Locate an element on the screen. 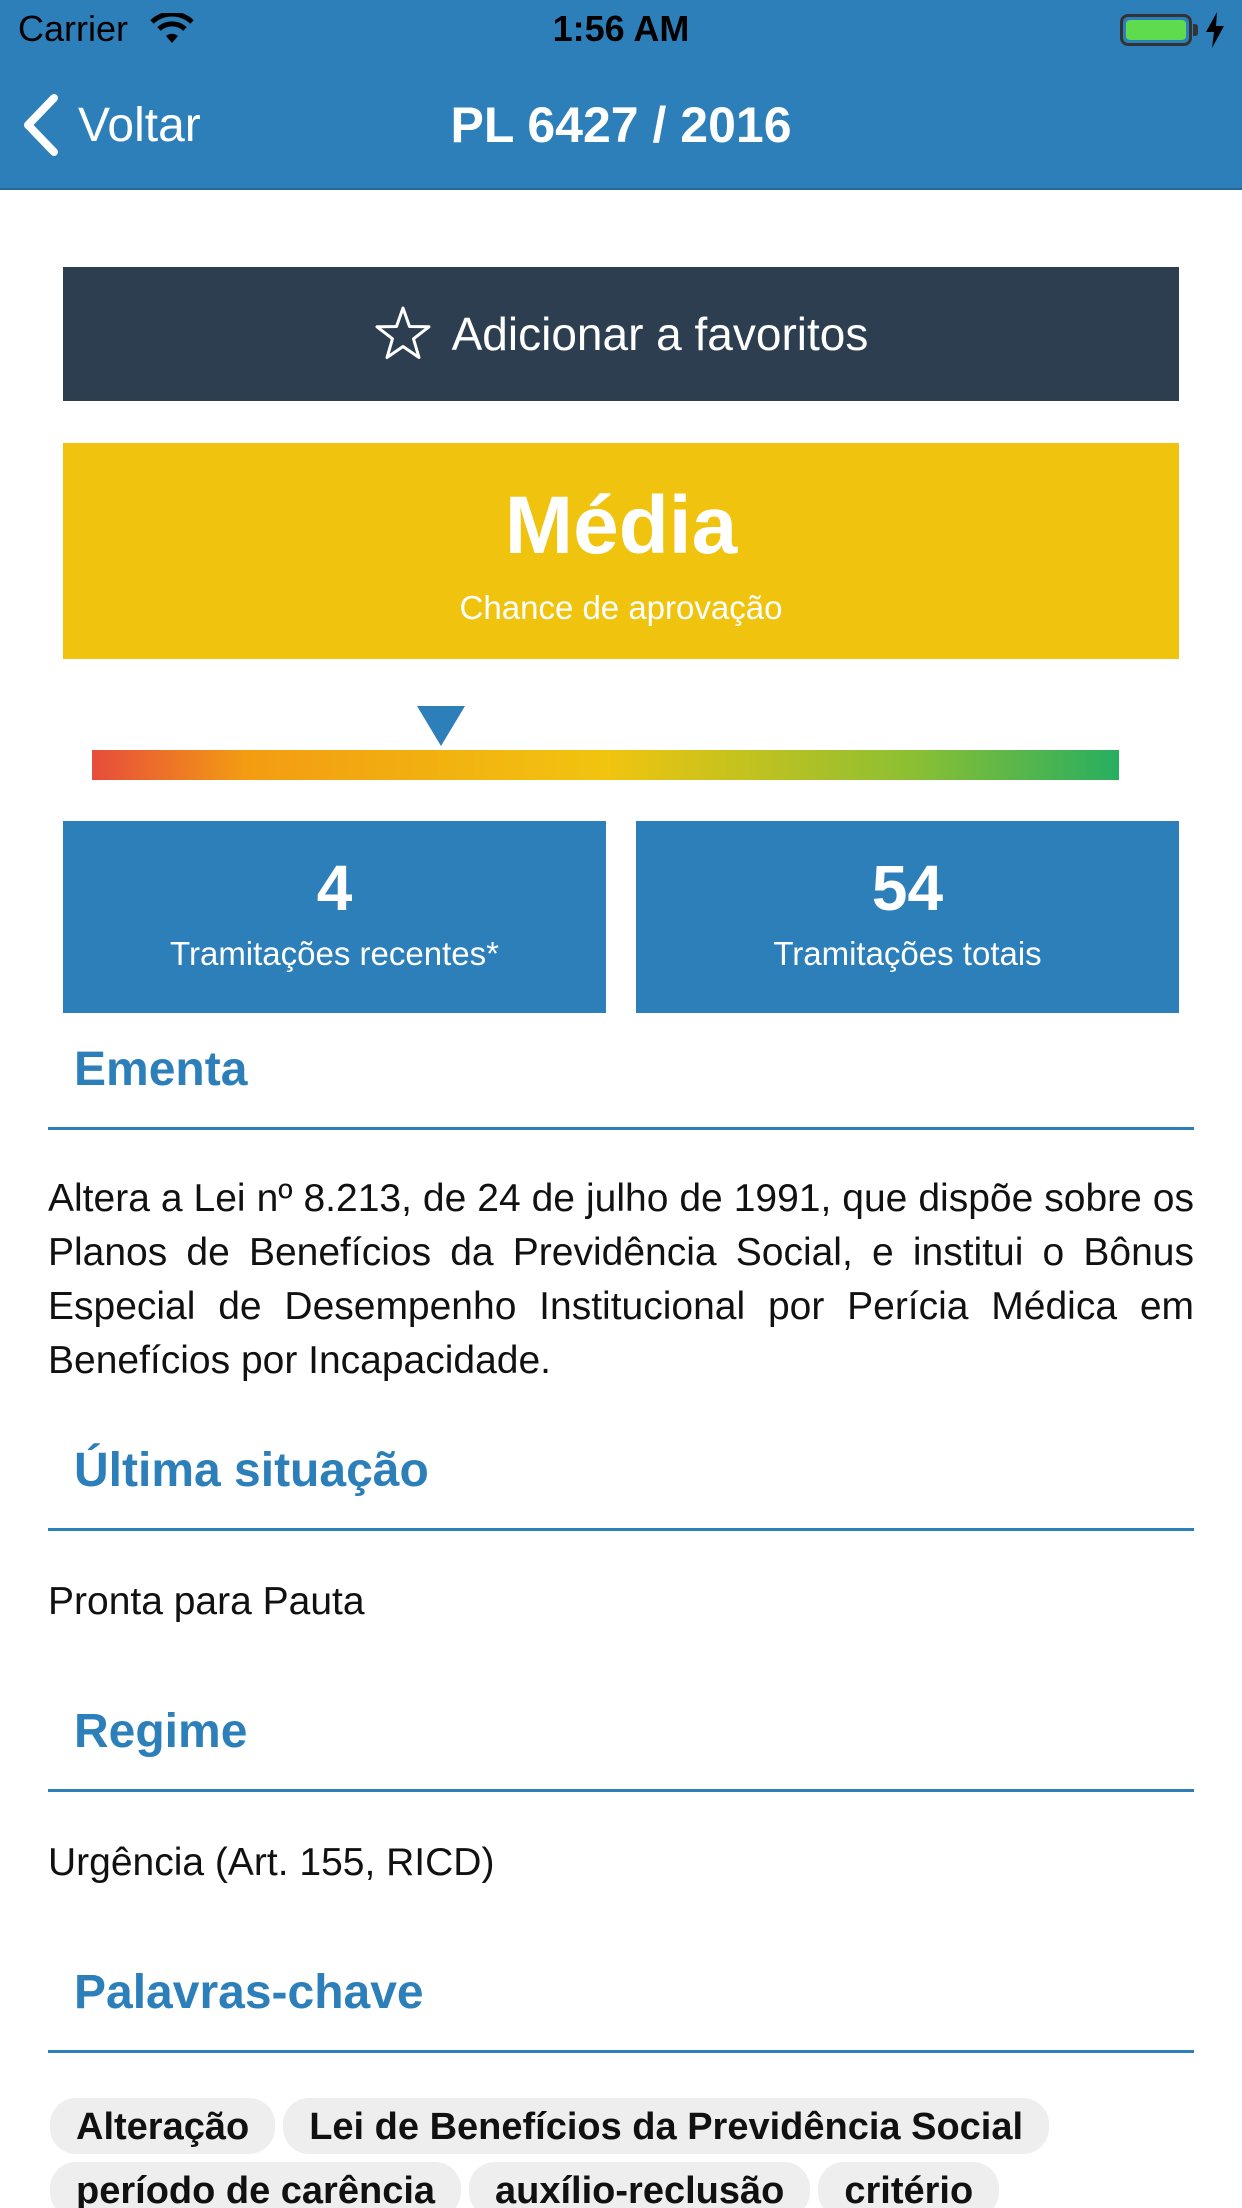 The height and width of the screenshot is (2208, 1242). scale-marker-icon is located at coordinates (441, 726).